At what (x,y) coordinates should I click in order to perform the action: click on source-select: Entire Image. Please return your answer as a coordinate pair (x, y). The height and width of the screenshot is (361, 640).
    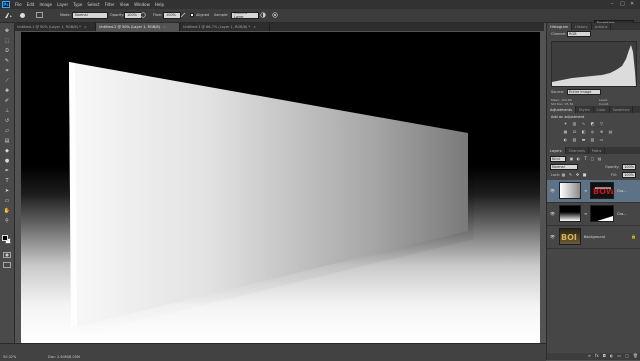
    Looking at the image, I should click on (584, 92).